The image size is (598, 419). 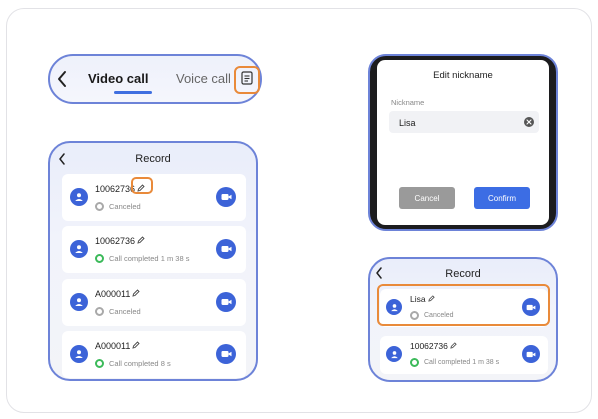 What do you see at coordinates (133, 92) in the screenshot?
I see `active-tab-indicator` at bounding box center [133, 92].